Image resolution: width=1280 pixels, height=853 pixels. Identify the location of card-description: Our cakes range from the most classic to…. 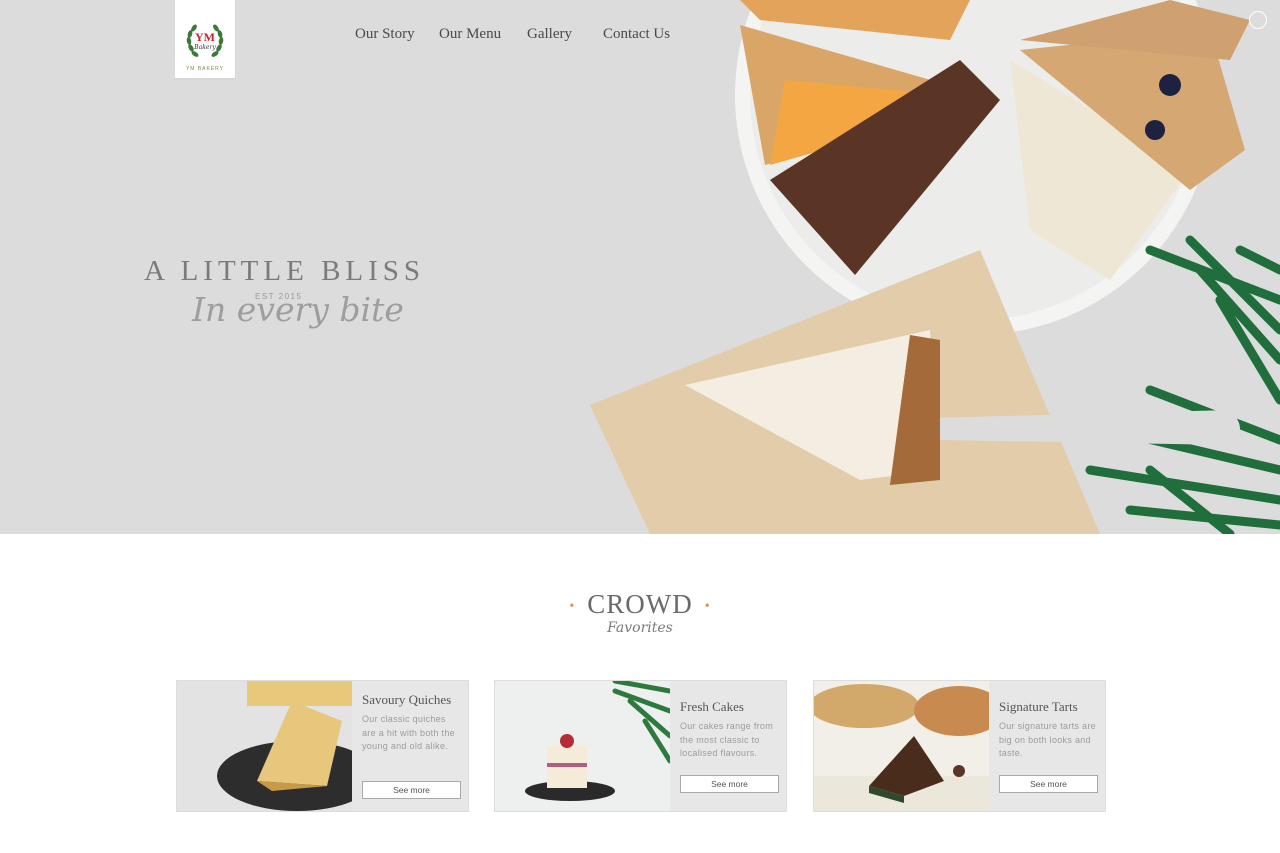
(727, 739).